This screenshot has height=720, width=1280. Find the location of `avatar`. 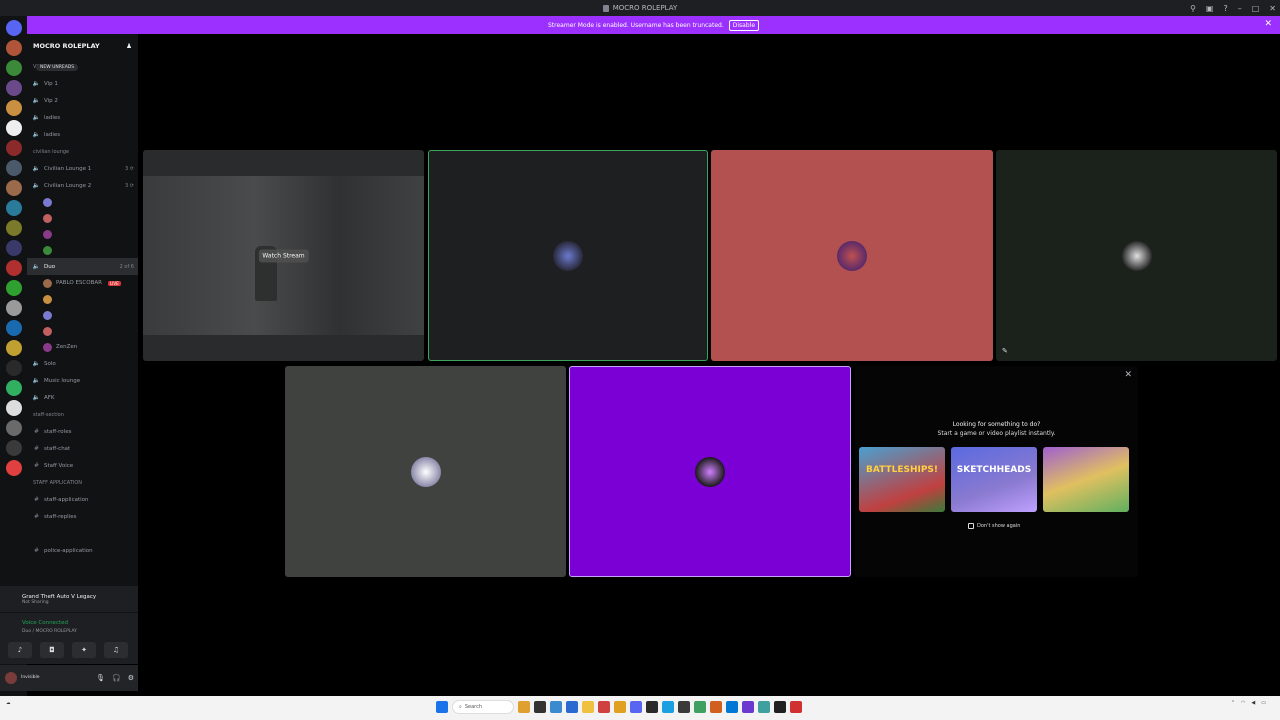

avatar is located at coordinates (11, 678).